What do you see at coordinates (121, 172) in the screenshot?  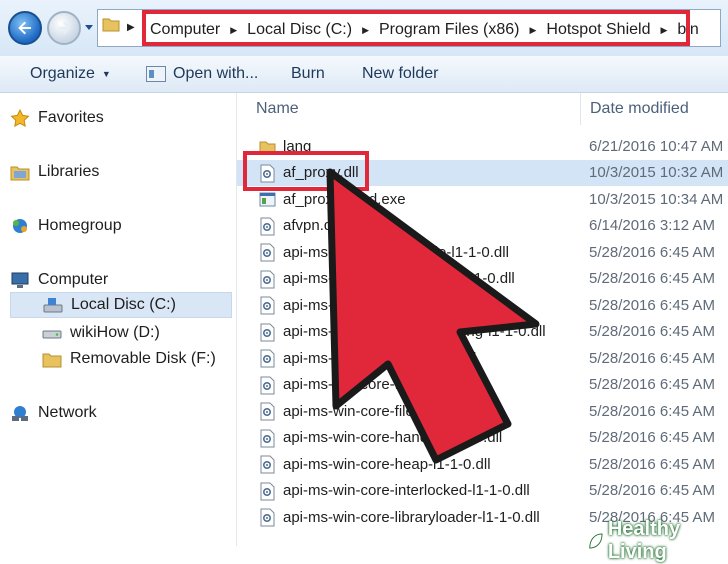 I see `sidebar-item-libraries: Libraries` at bounding box center [121, 172].